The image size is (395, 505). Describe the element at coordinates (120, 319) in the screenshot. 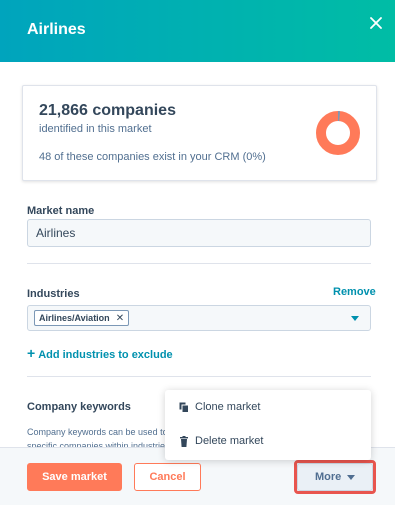

I see `remove-tag-icon: ✕` at that location.